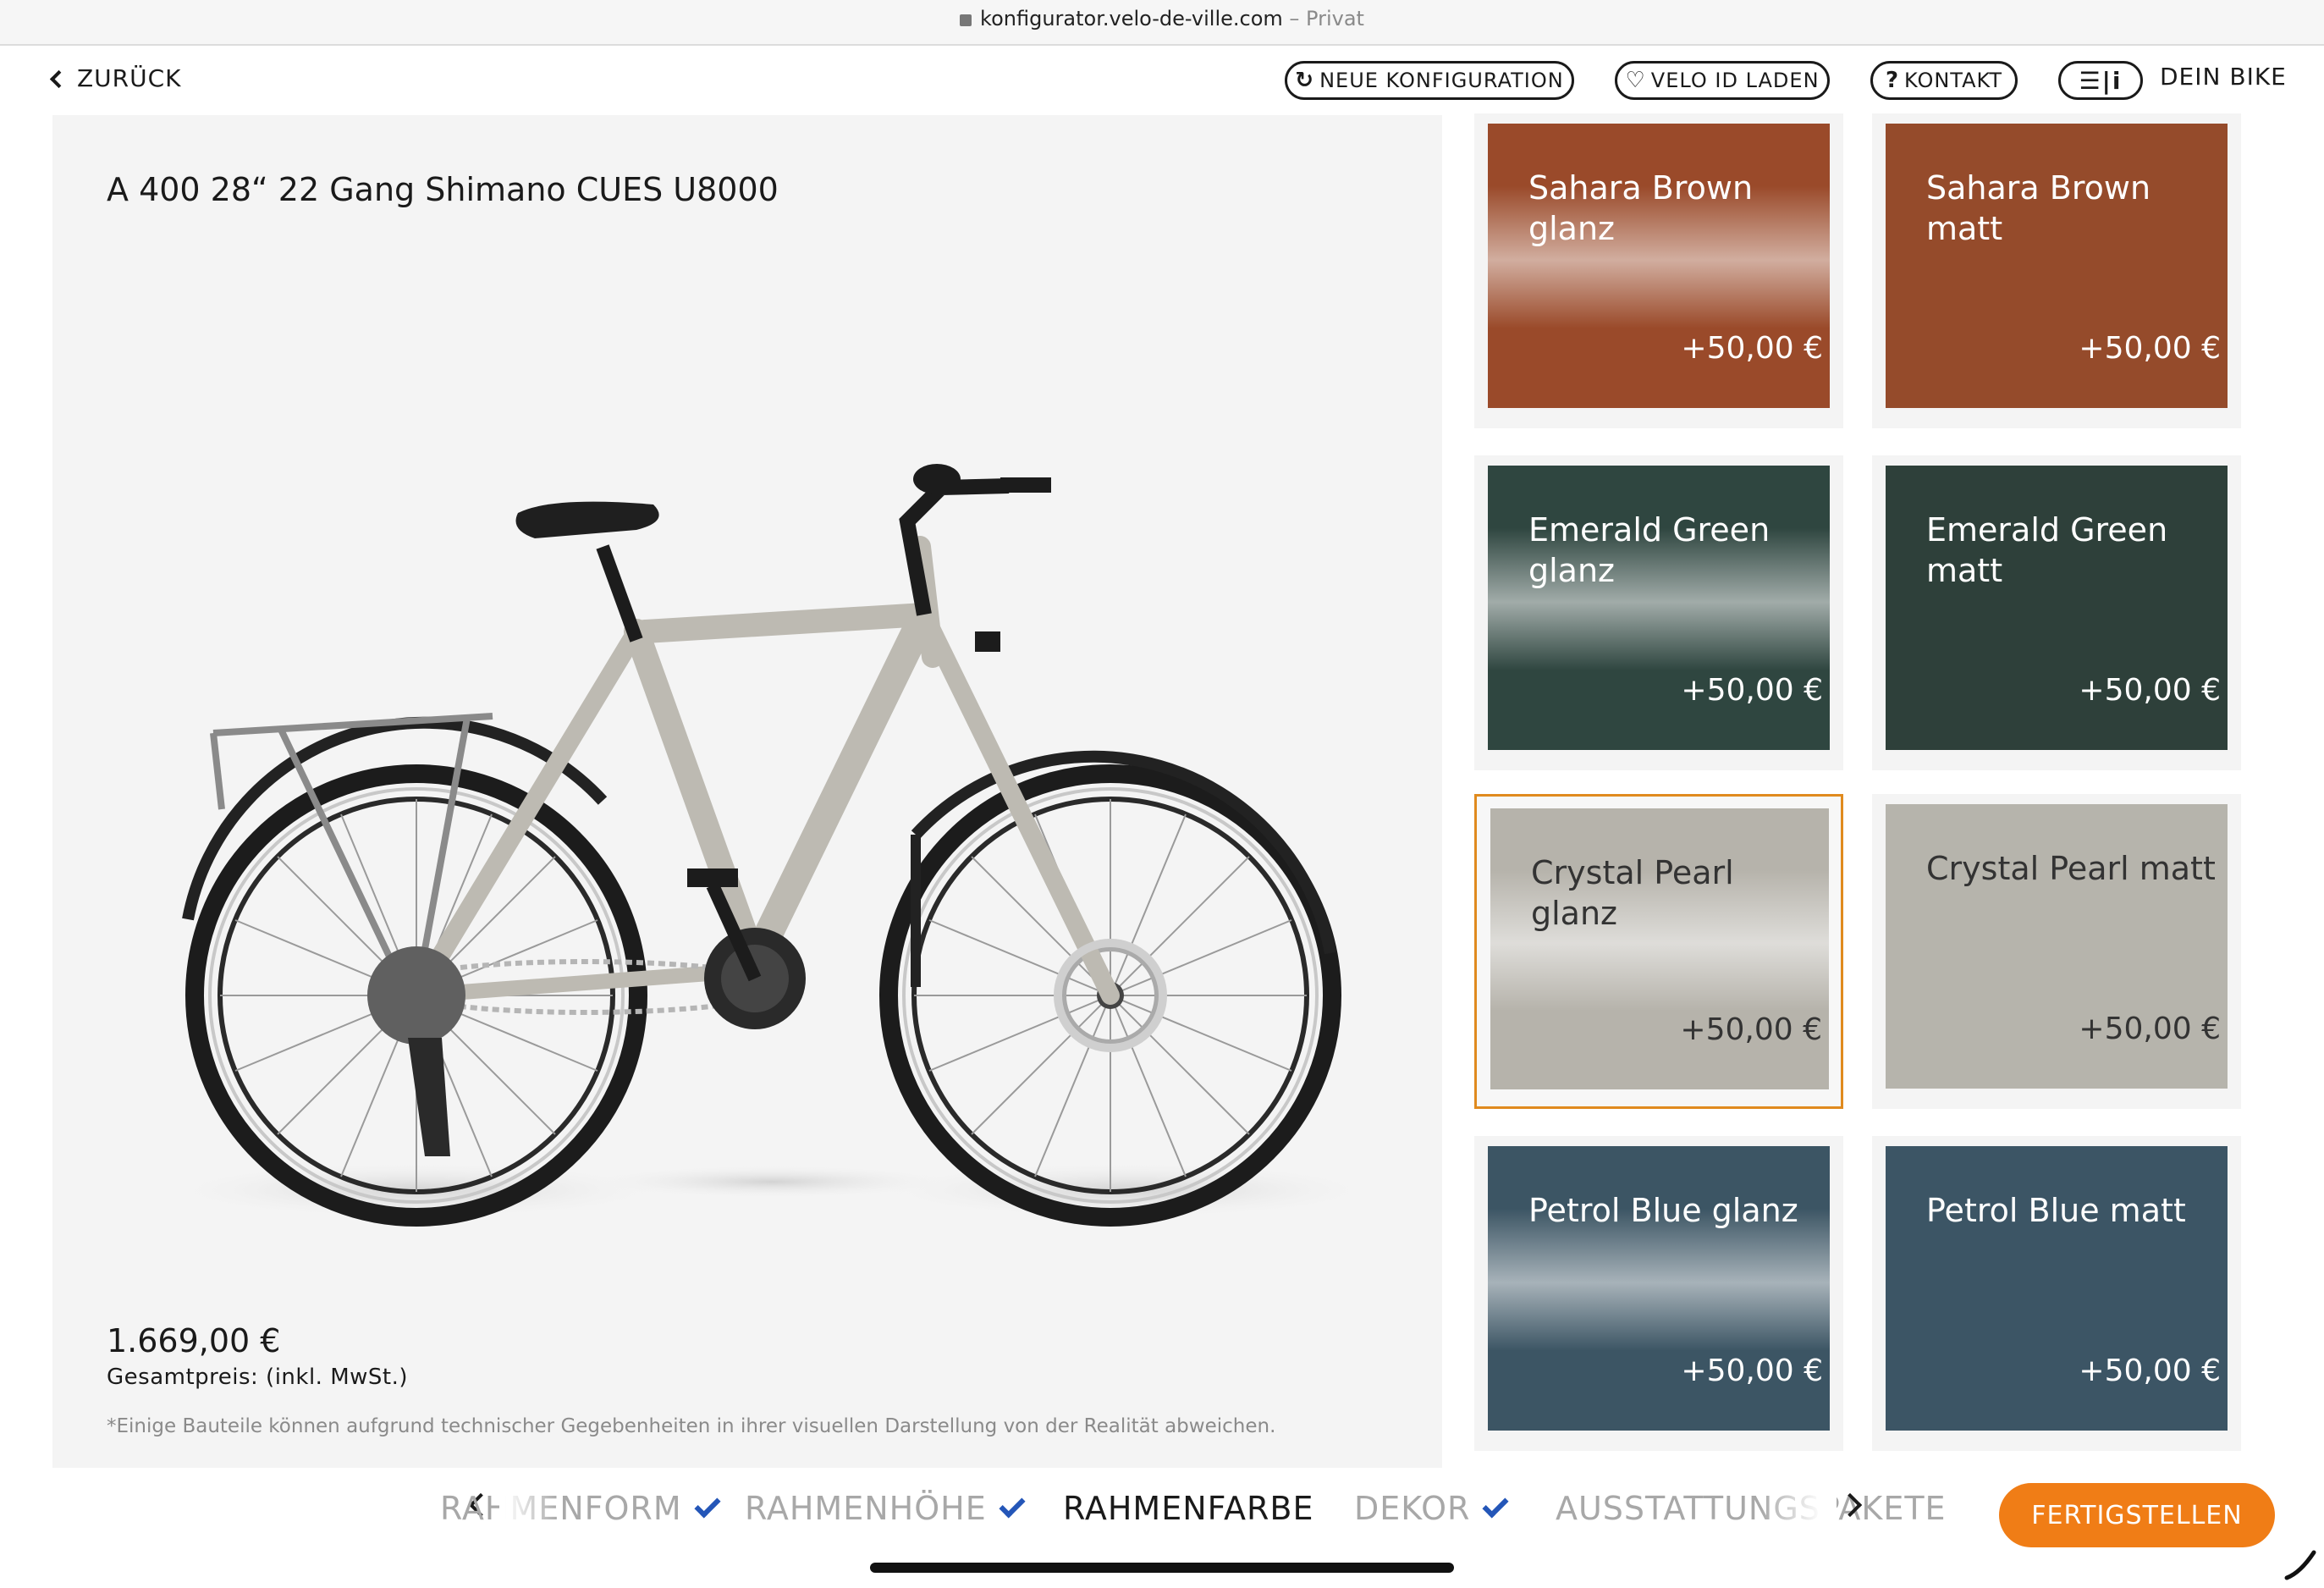  I want to click on my-bike-link: DEIN BIKE, so click(2223, 77).